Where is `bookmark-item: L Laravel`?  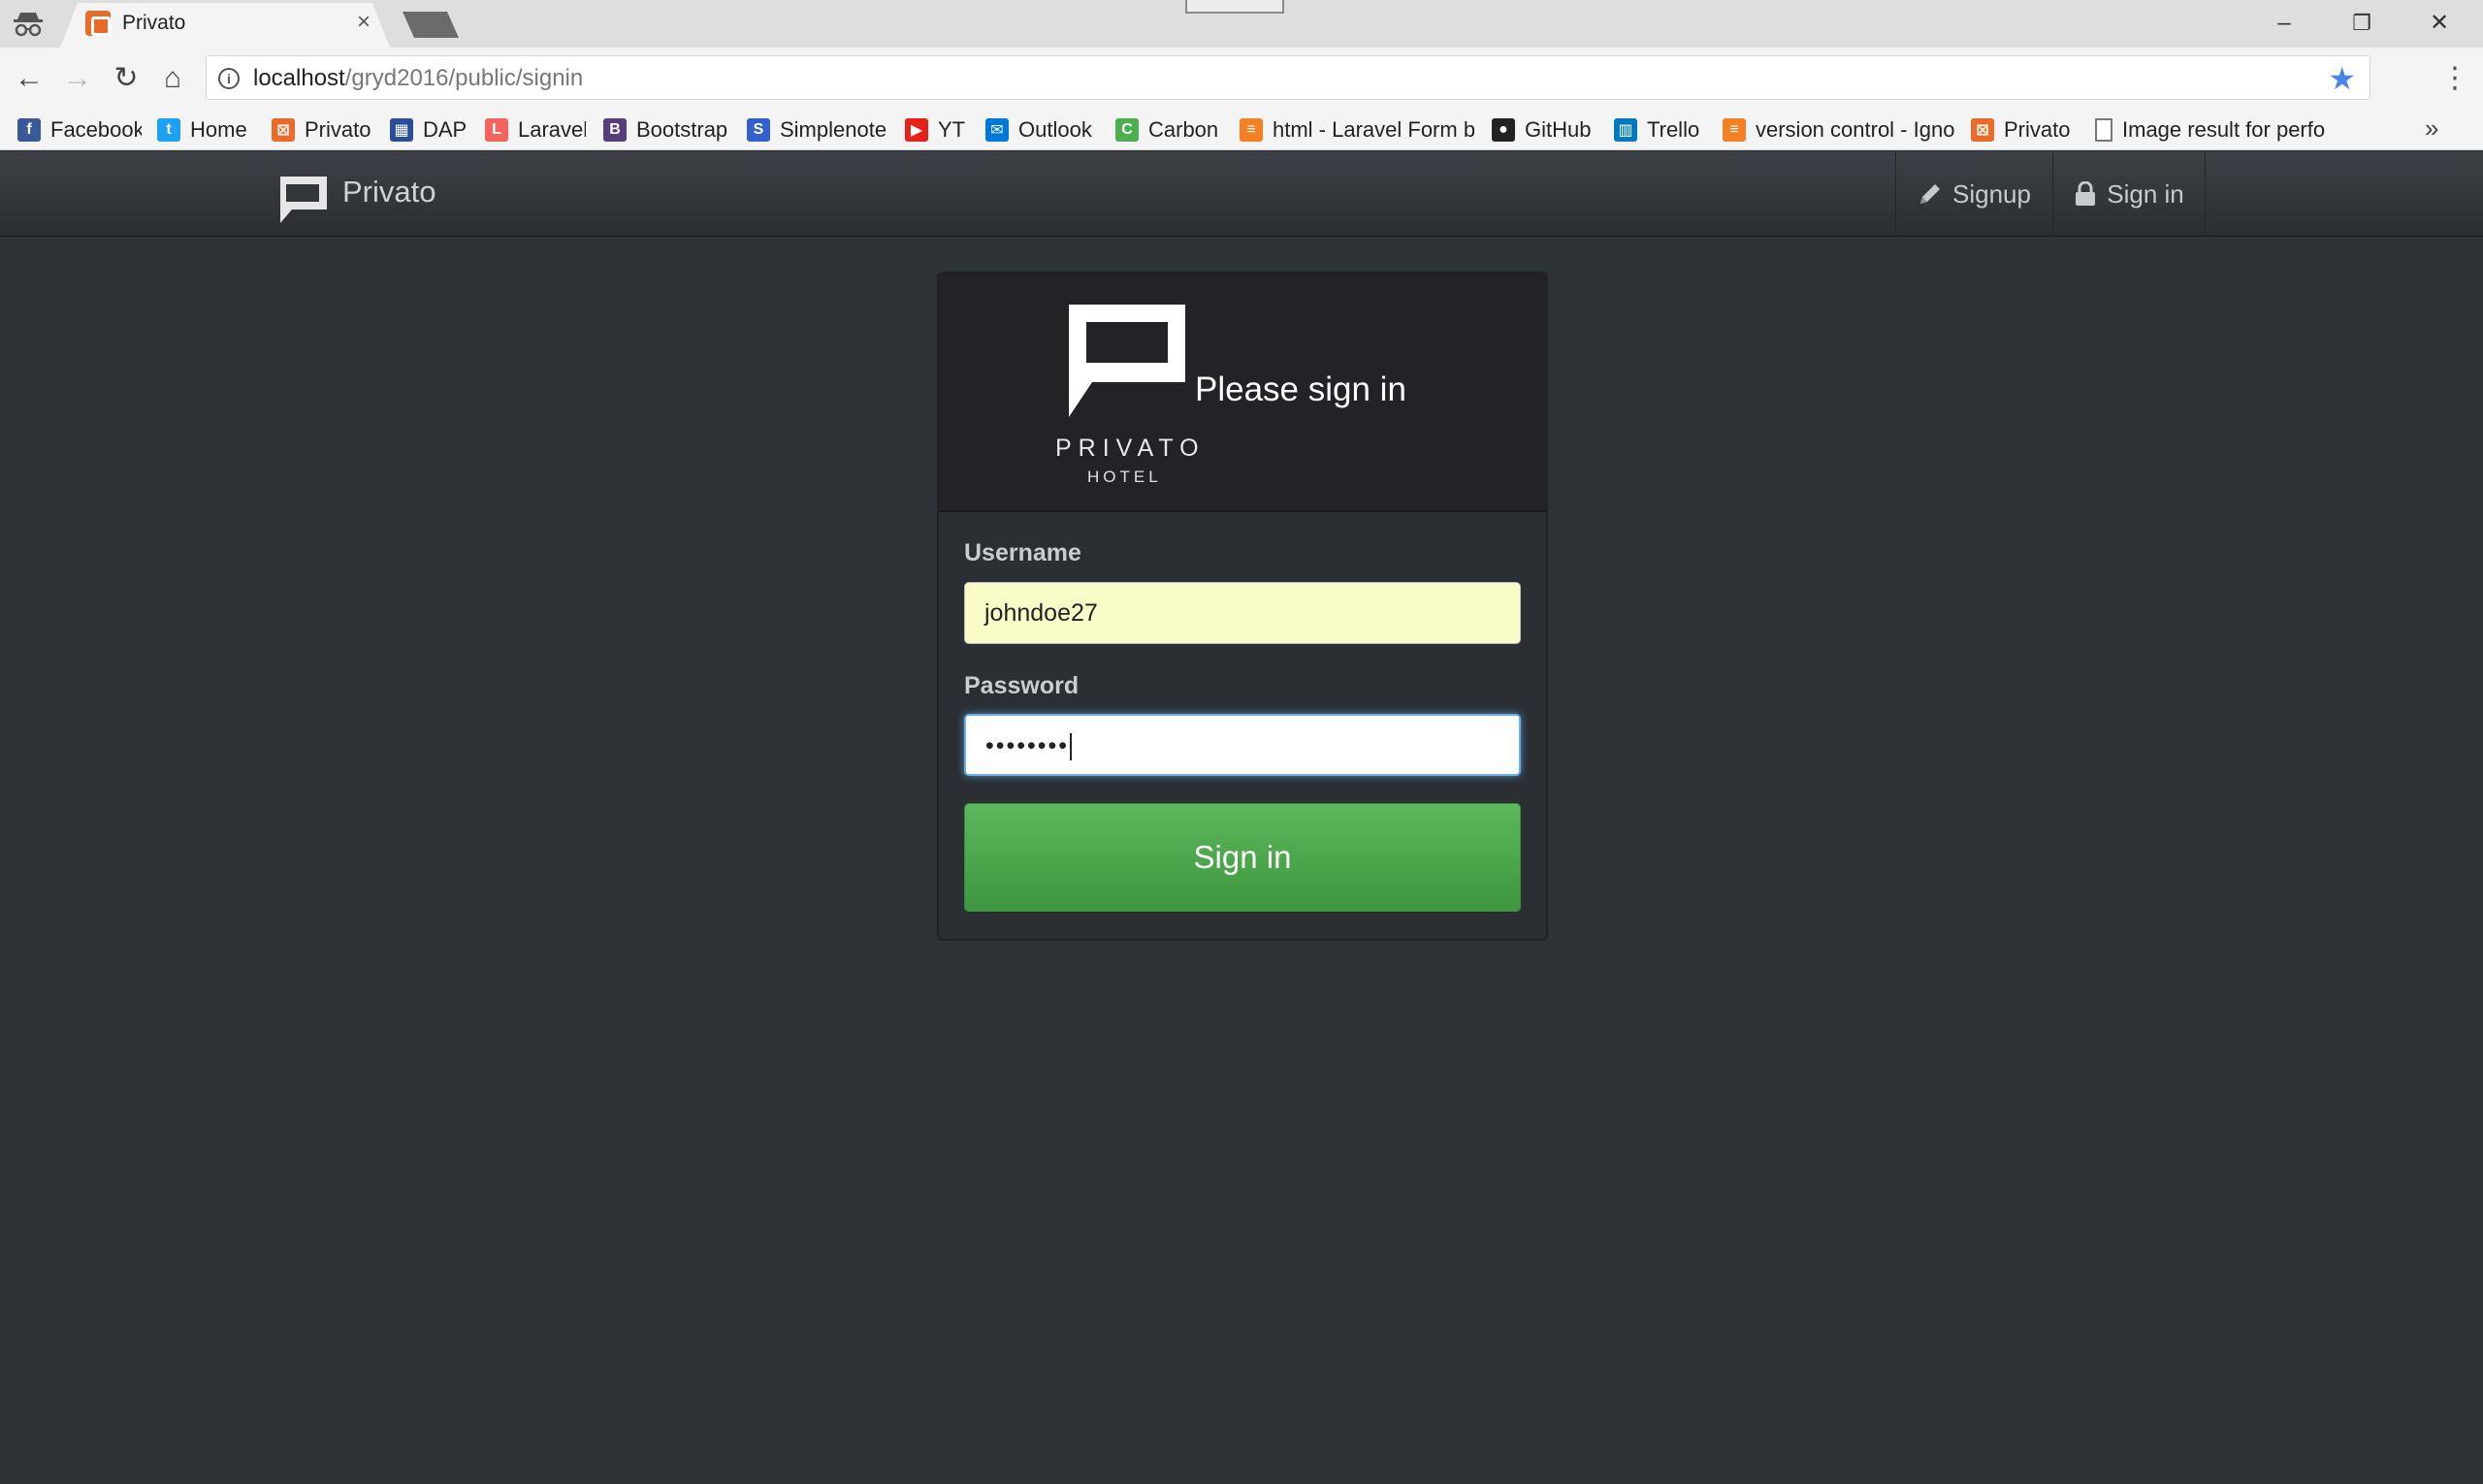 bookmark-item: L Laravel is located at coordinates (536, 130).